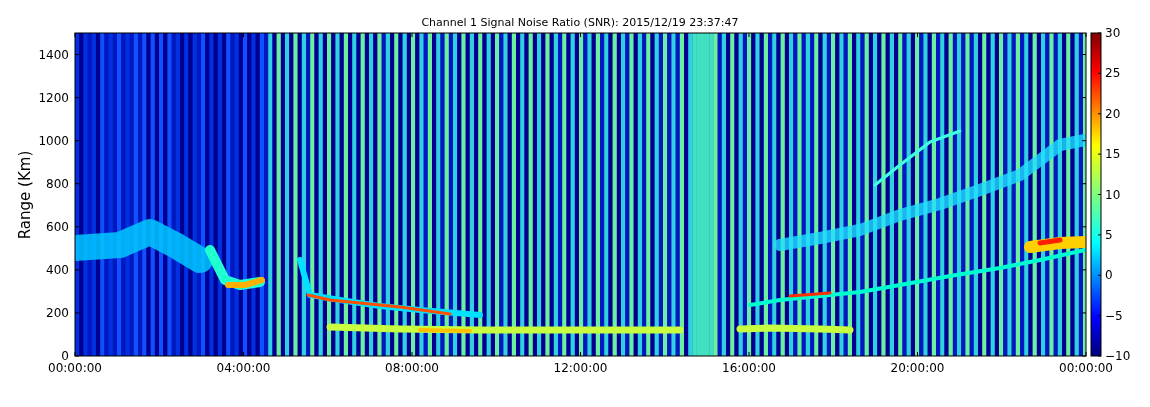 This screenshot has height=407, width=1150. Describe the element at coordinates (1109, 275) in the screenshot. I see `colorbar-tick-label: 0` at that location.